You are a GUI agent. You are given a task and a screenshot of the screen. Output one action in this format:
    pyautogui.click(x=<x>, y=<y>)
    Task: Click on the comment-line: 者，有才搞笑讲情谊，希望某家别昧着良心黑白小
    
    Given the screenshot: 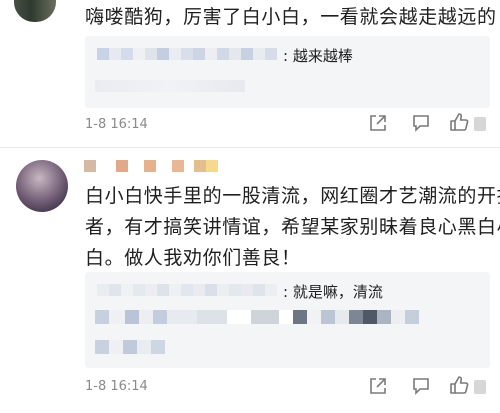 What is the action you would take?
    pyautogui.click(x=292, y=227)
    